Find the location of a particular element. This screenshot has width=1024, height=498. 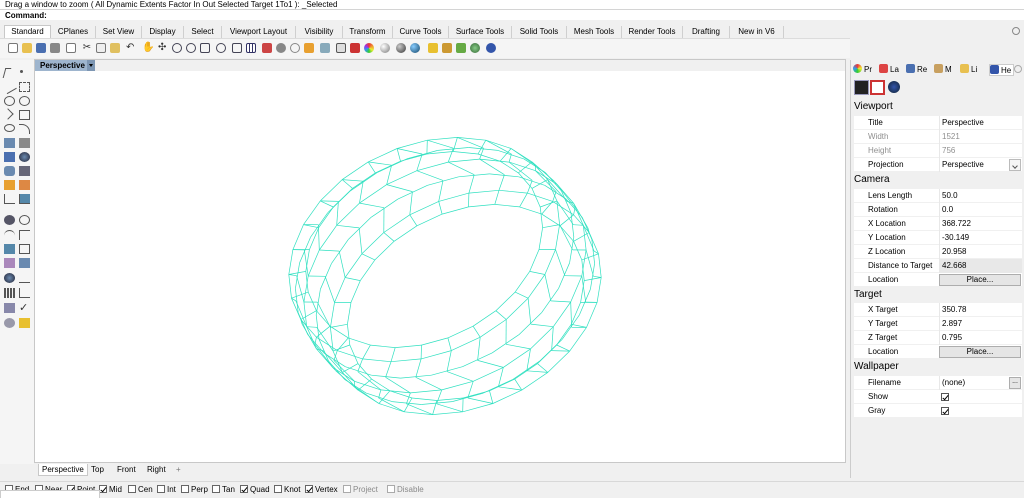

floating-window-strip is located at coordinates (50, 494).